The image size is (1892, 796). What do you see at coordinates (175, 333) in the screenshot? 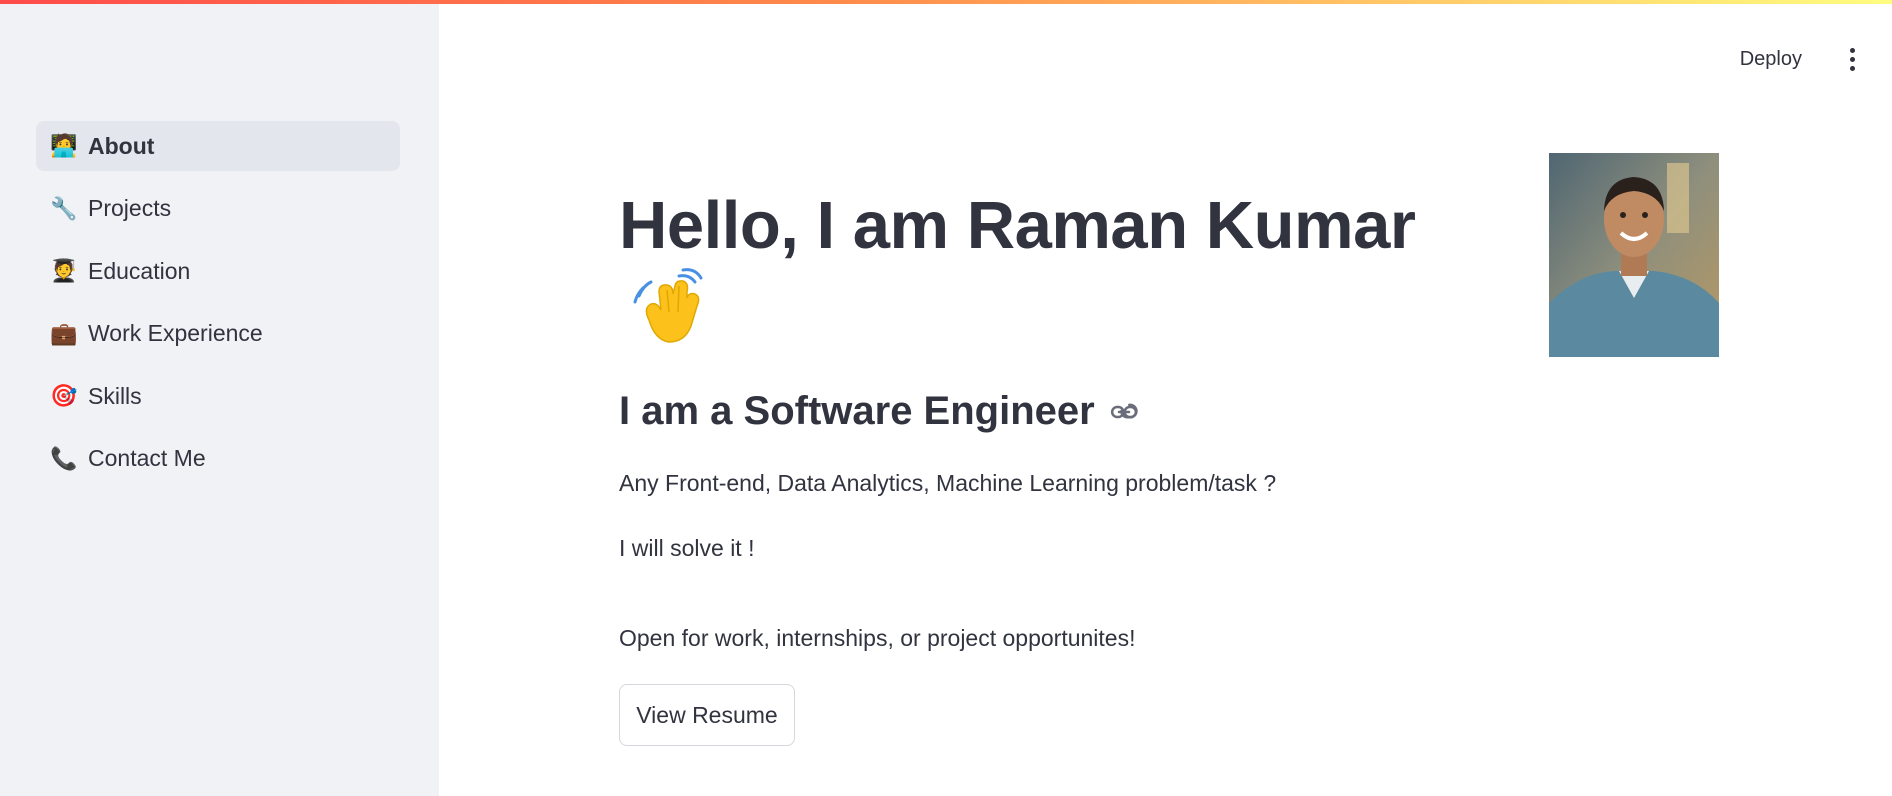
I see `sidebar-item-label: Work Experience` at bounding box center [175, 333].